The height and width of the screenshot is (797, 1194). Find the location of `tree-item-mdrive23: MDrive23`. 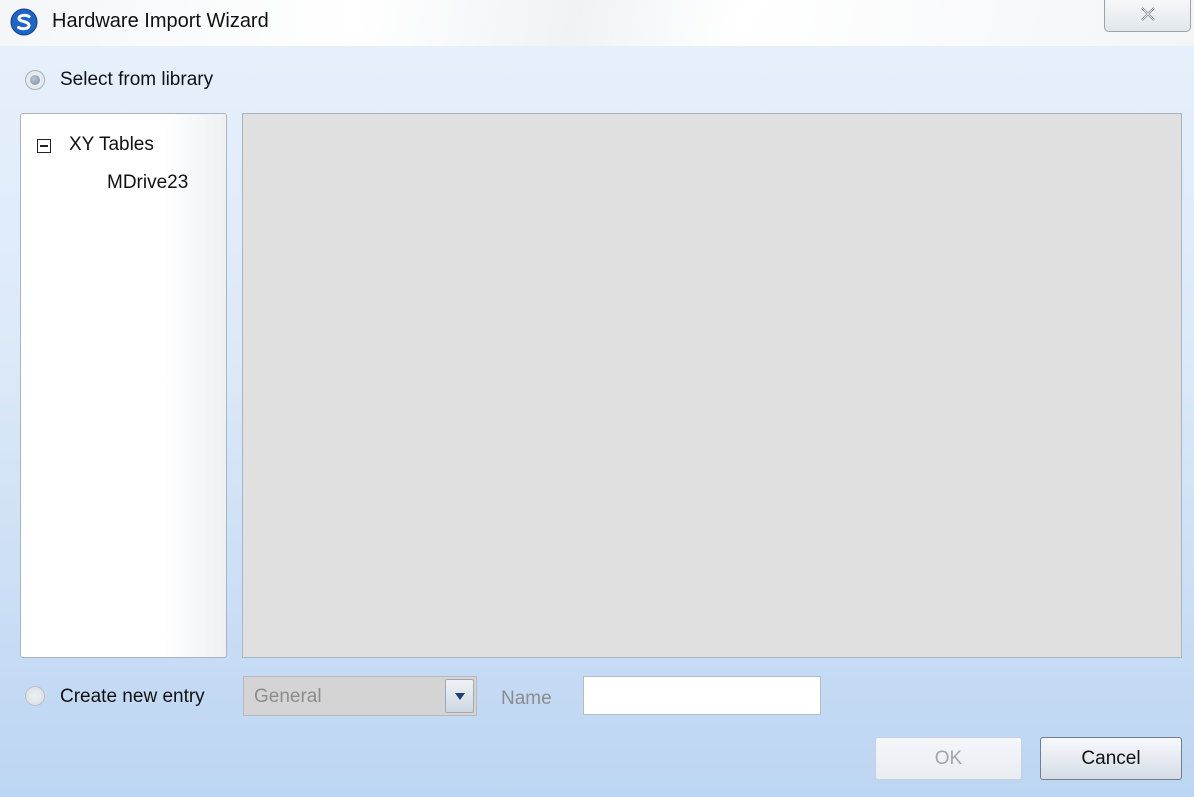

tree-item-mdrive23: MDrive23 is located at coordinates (147, 183).